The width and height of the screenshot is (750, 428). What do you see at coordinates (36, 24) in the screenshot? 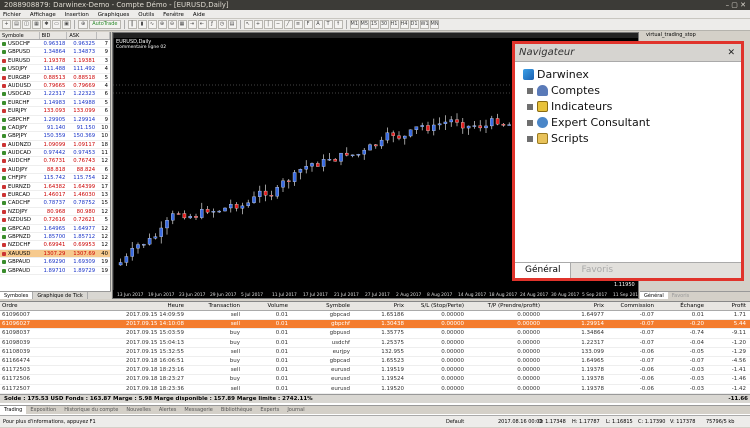
I see `data-window-icon: ▦` at bounding box center [36, 24].